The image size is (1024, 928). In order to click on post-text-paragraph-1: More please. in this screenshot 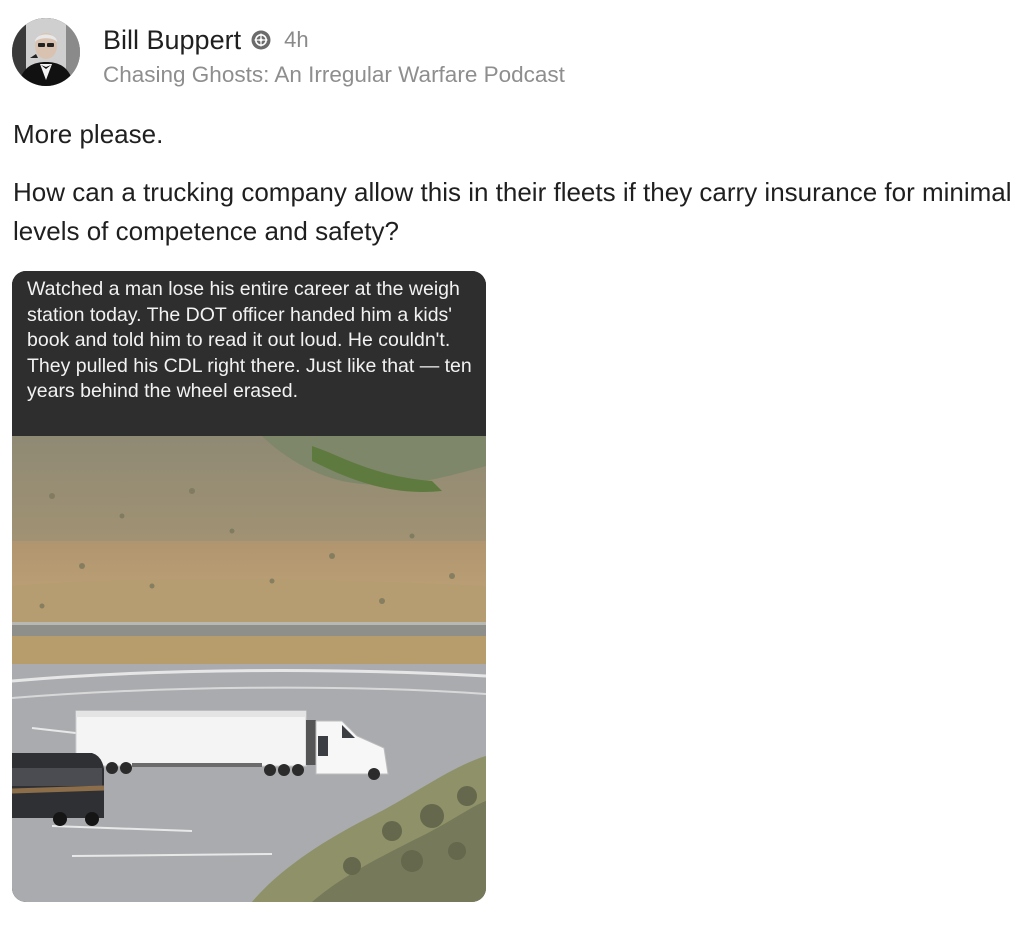, I will do `click(88, 134)`.